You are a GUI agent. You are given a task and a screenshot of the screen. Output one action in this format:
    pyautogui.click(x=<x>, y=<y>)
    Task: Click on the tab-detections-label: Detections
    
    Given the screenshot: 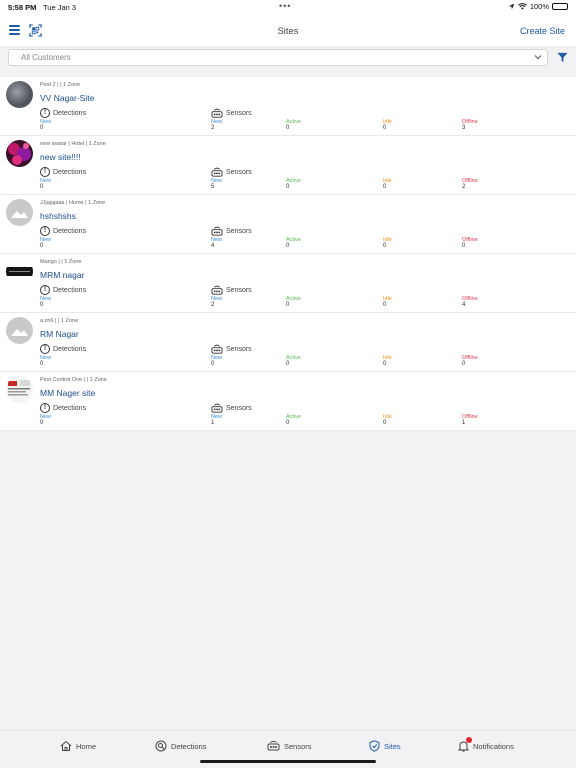 What is the action you would take?
    pyautogui.click(x=189, y=746)
    